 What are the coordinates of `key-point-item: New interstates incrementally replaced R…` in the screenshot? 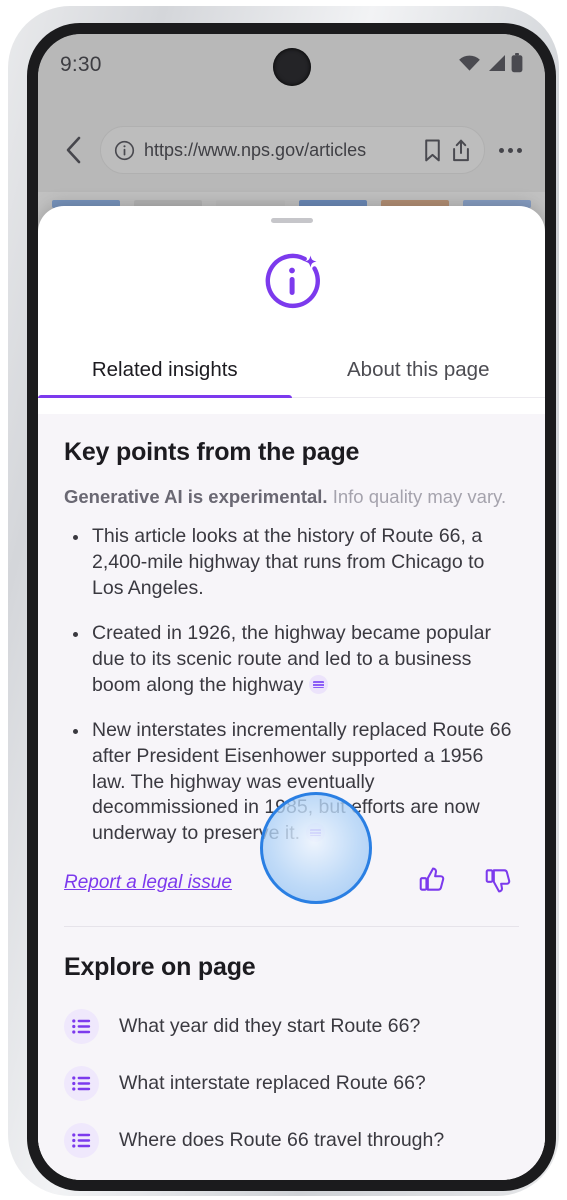 It's located at (291, 783).